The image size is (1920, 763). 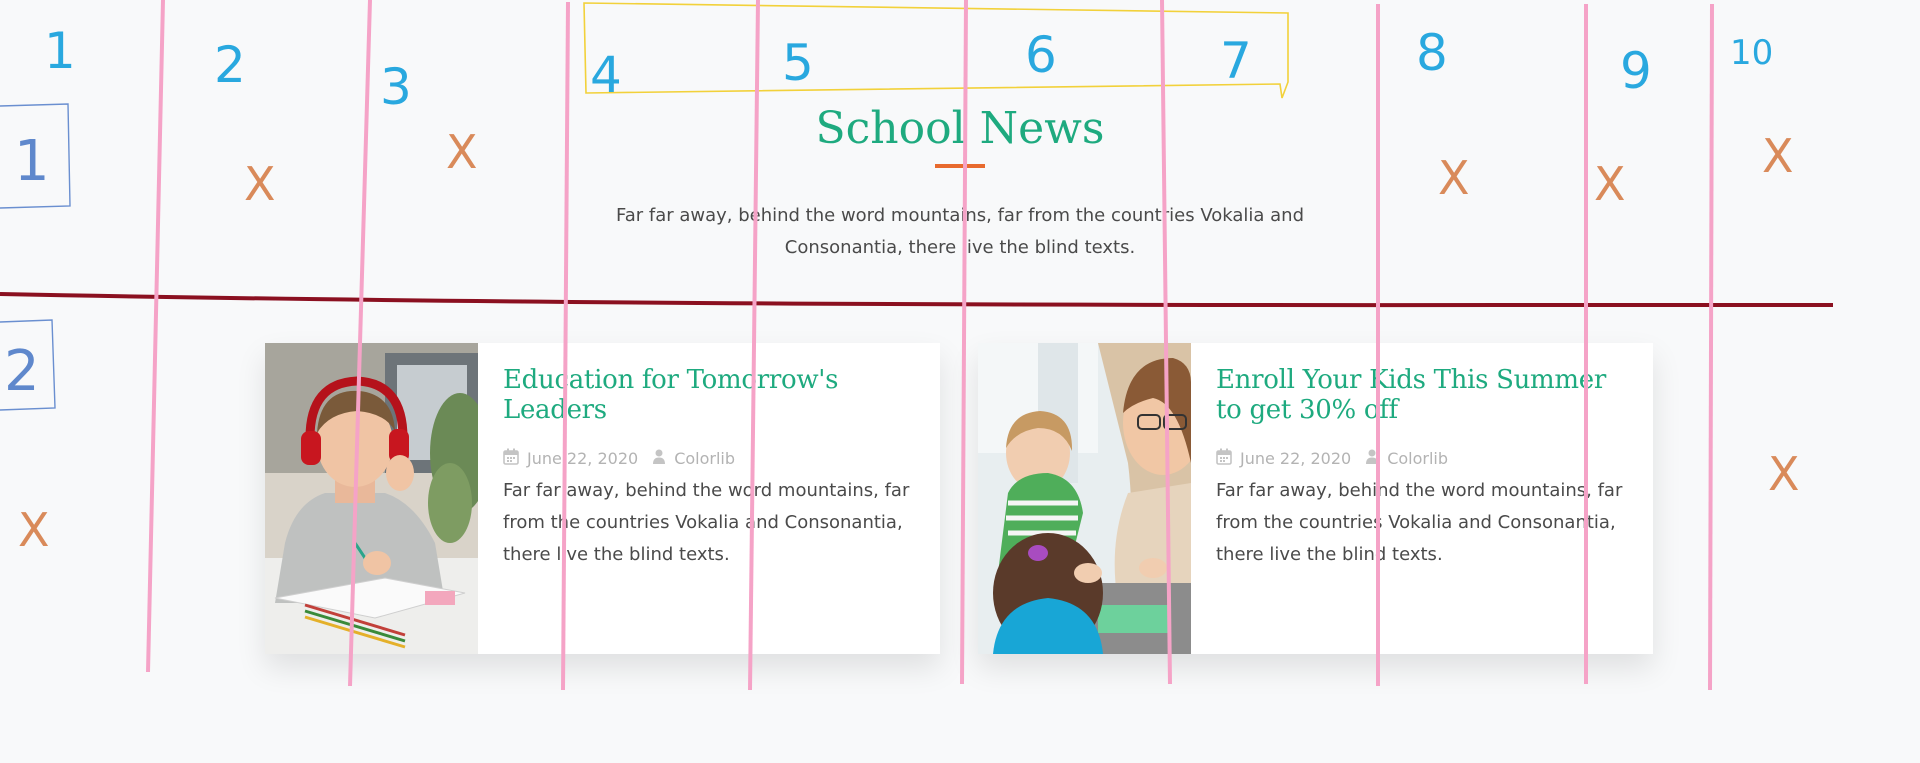 What do you see at coordinates (960, 166) in the screenshot?
I see `title-underline` at bounding box center [960, 166].